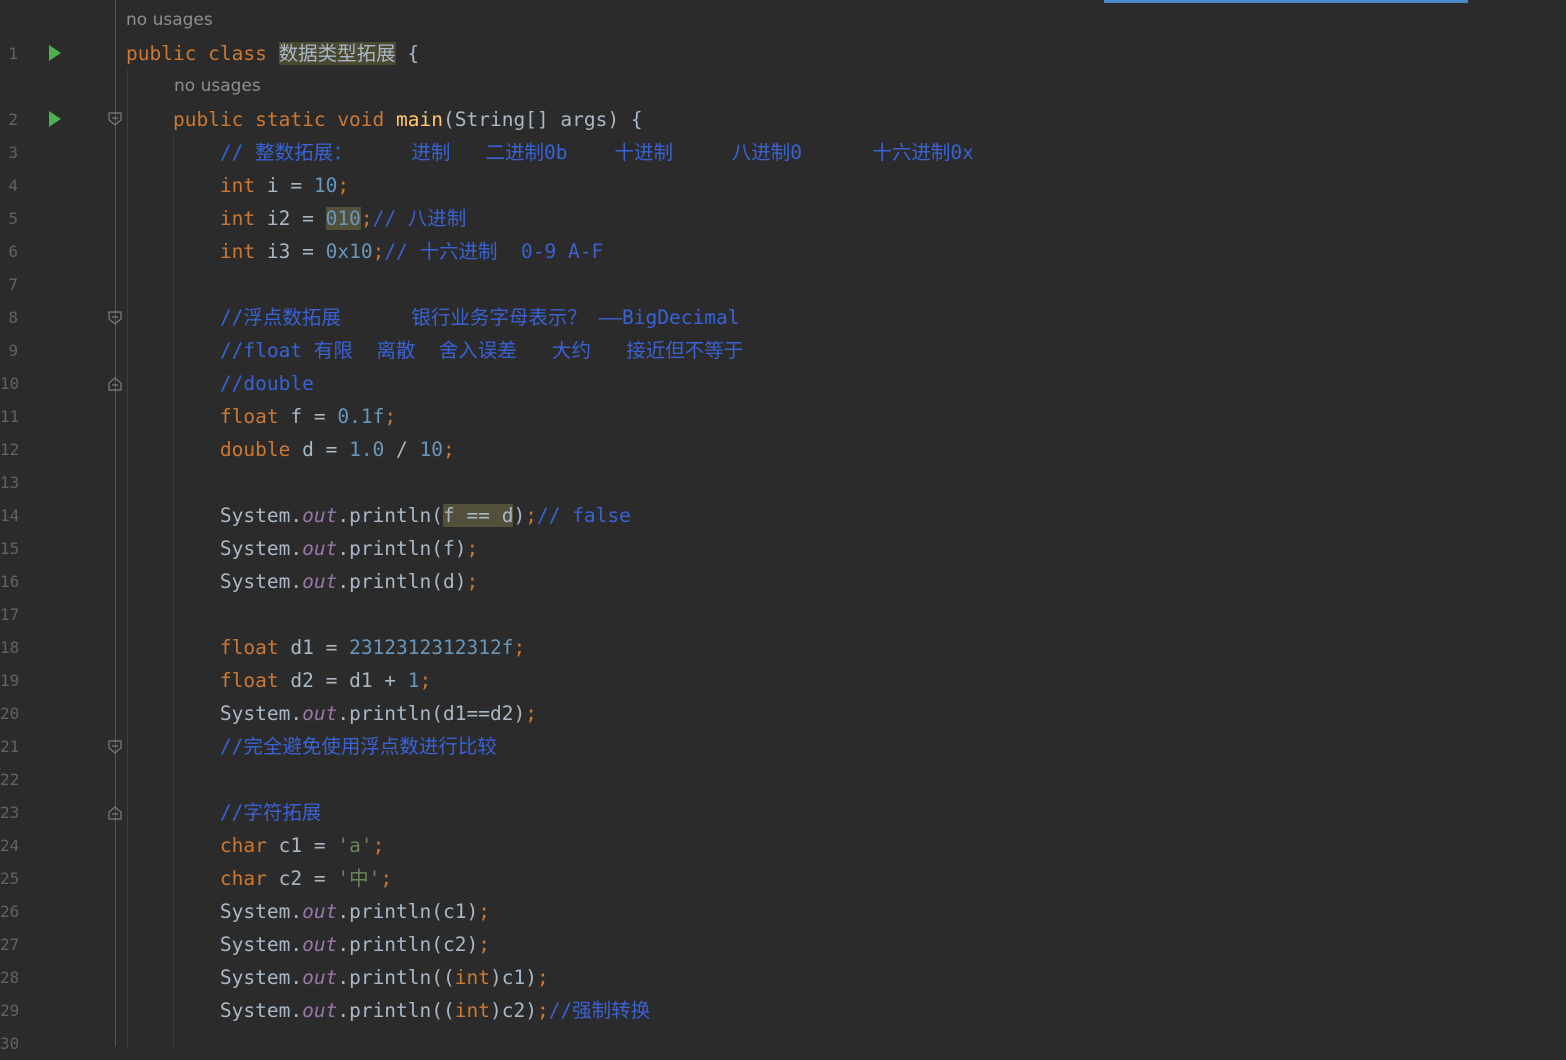 The width and height of the screenshot is (1566, 1060). I want to click on code-line: //float 有限 离散 舍入误差 大约 接近但不等于, so click(434, 350).